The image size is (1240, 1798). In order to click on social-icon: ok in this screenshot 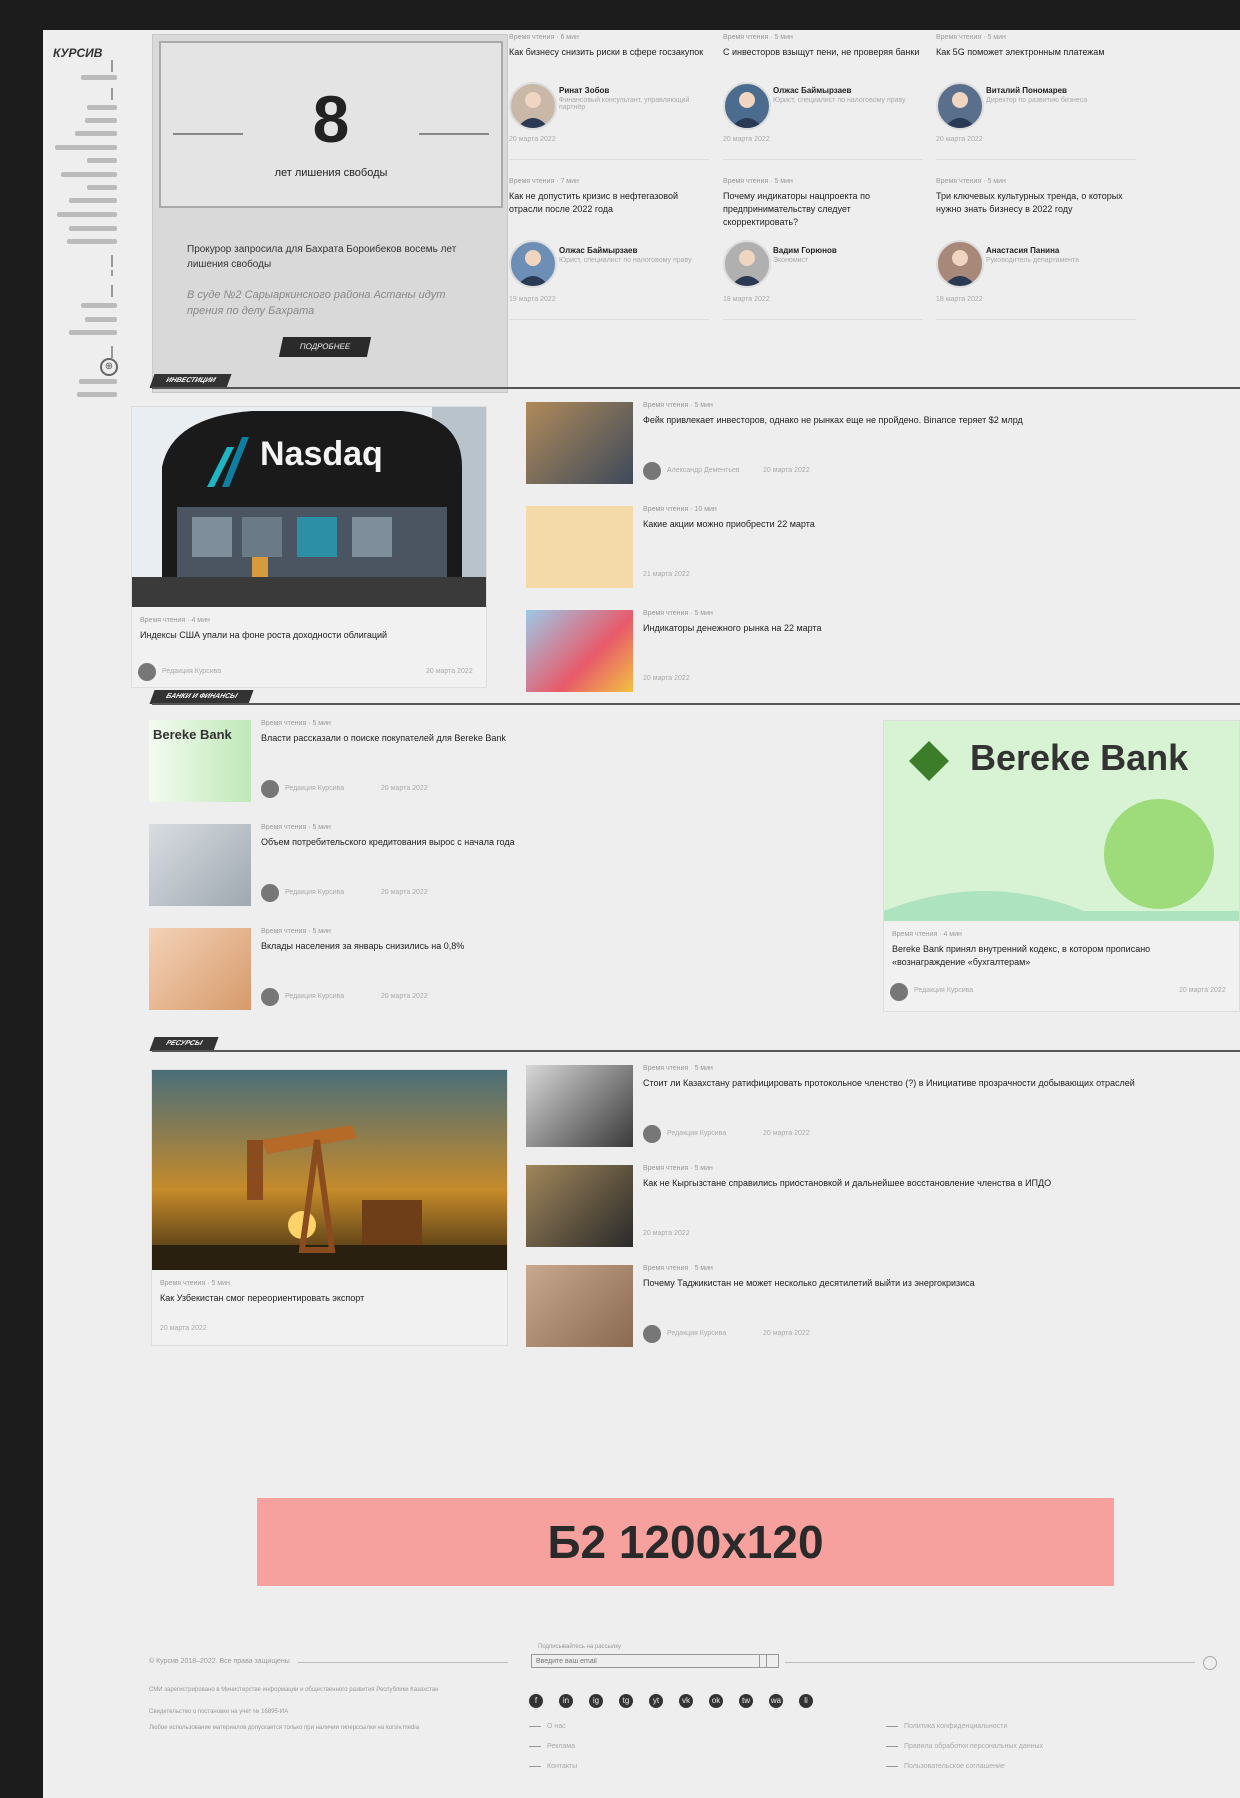, I will do `click(716, 1701)`.